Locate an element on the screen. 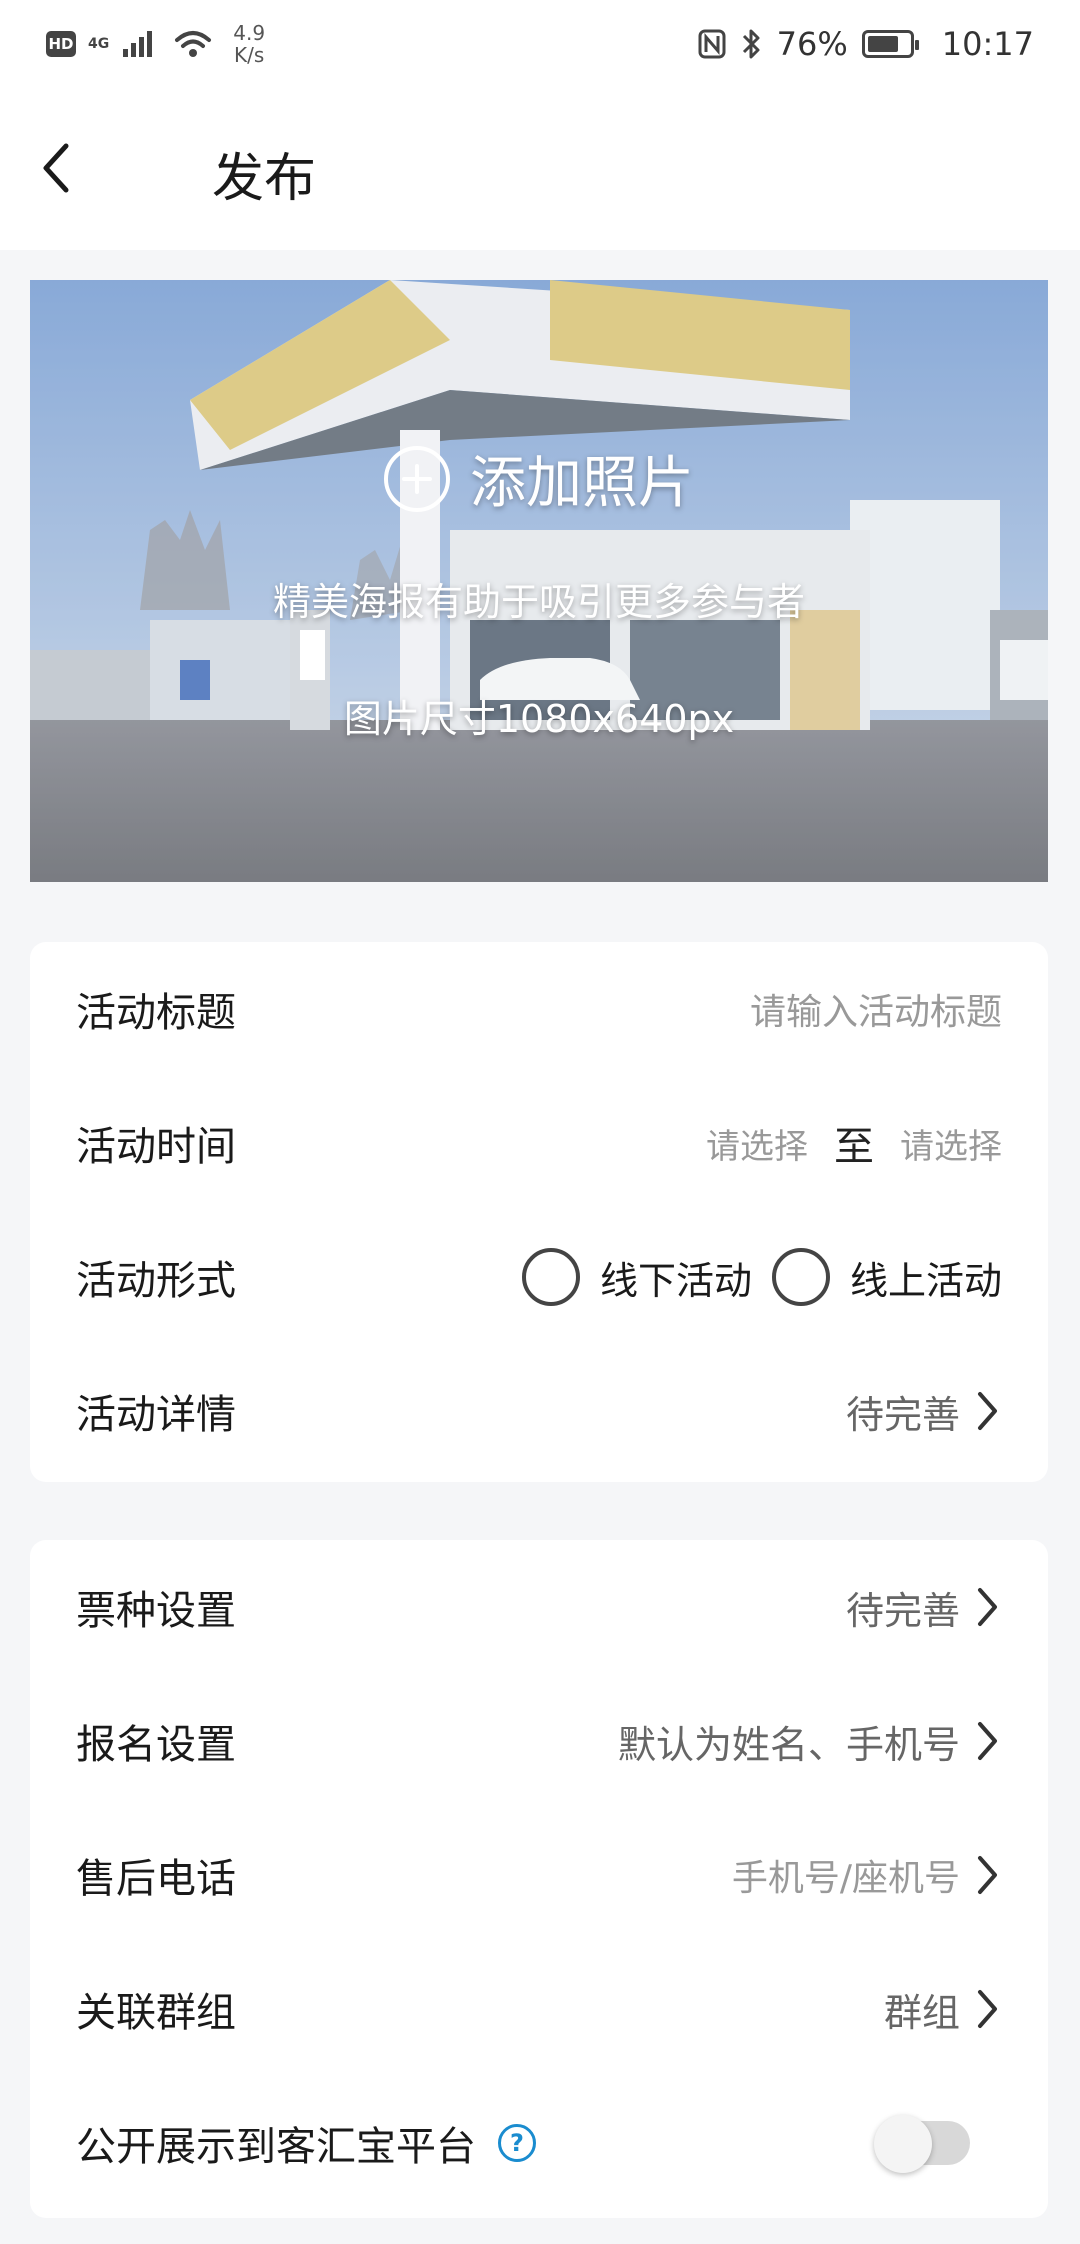  linked-group-value: 群组 is located at coordinates (921, 2012).